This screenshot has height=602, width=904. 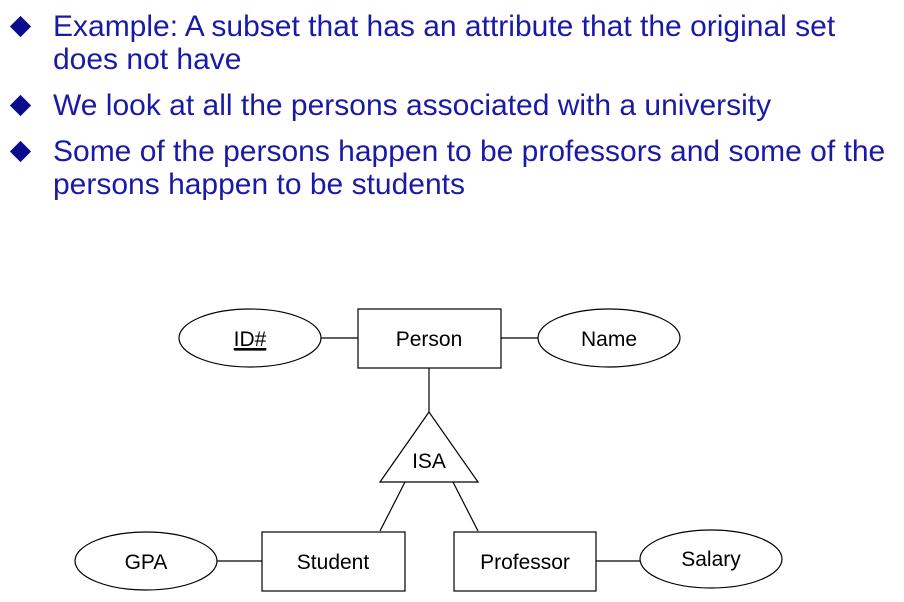 What do you see at coordinates (711, 559) in the screenshot?
I see `salary-label: Salary` at bounding box center [711, 559].